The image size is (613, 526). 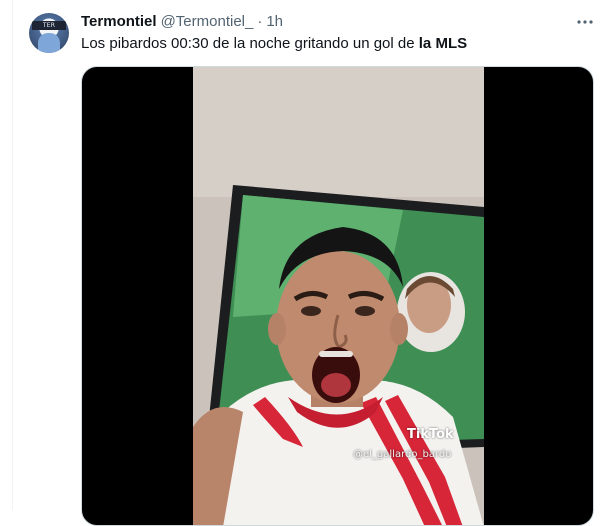 I want to click on timeline-divider, so click(x=12, y=255).